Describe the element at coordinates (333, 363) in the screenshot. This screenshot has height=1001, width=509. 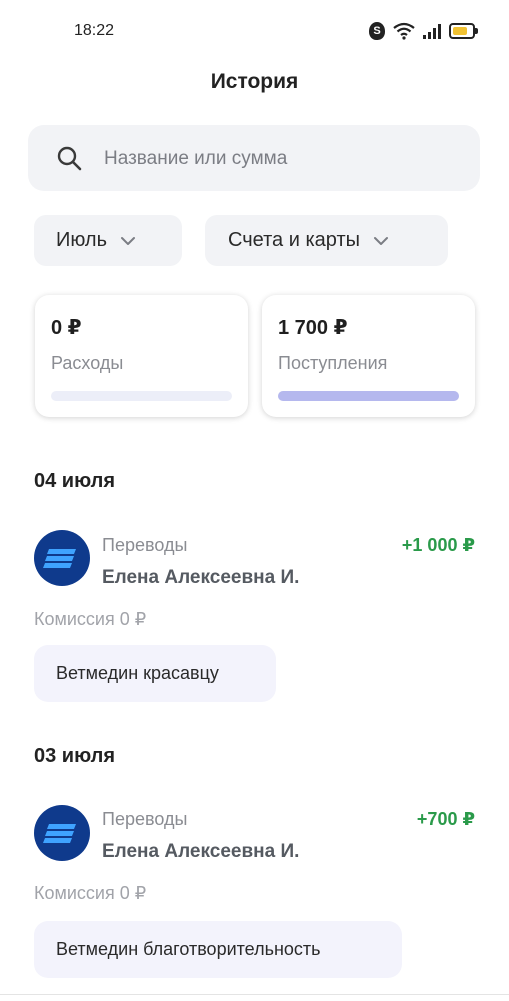
I see `income-label: Поступления` at that location.